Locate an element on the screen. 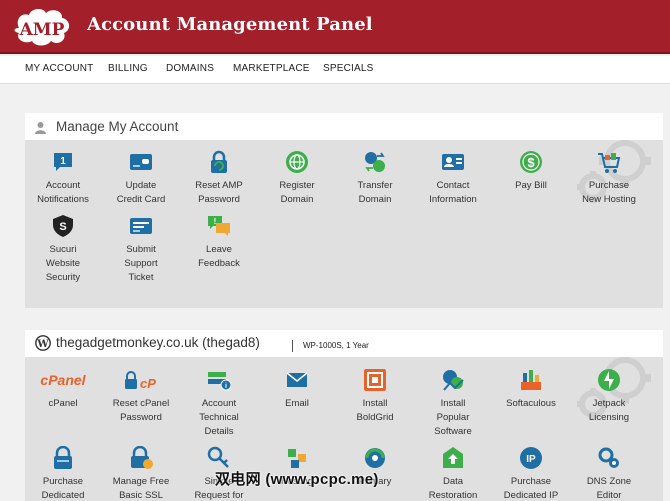  ssl-icon is located at coordinates (142, 457).